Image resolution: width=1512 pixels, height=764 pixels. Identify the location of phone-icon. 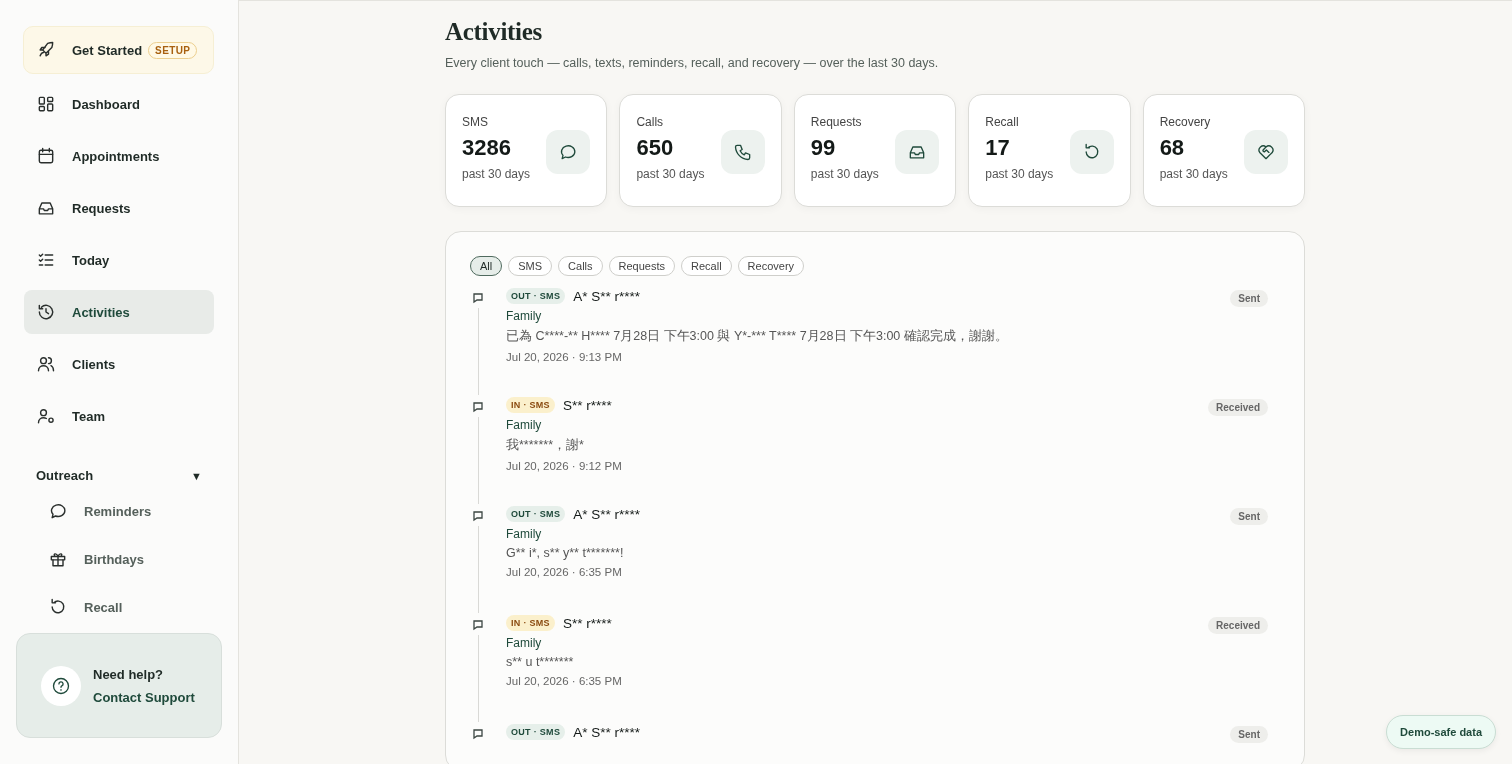
(742, 152).